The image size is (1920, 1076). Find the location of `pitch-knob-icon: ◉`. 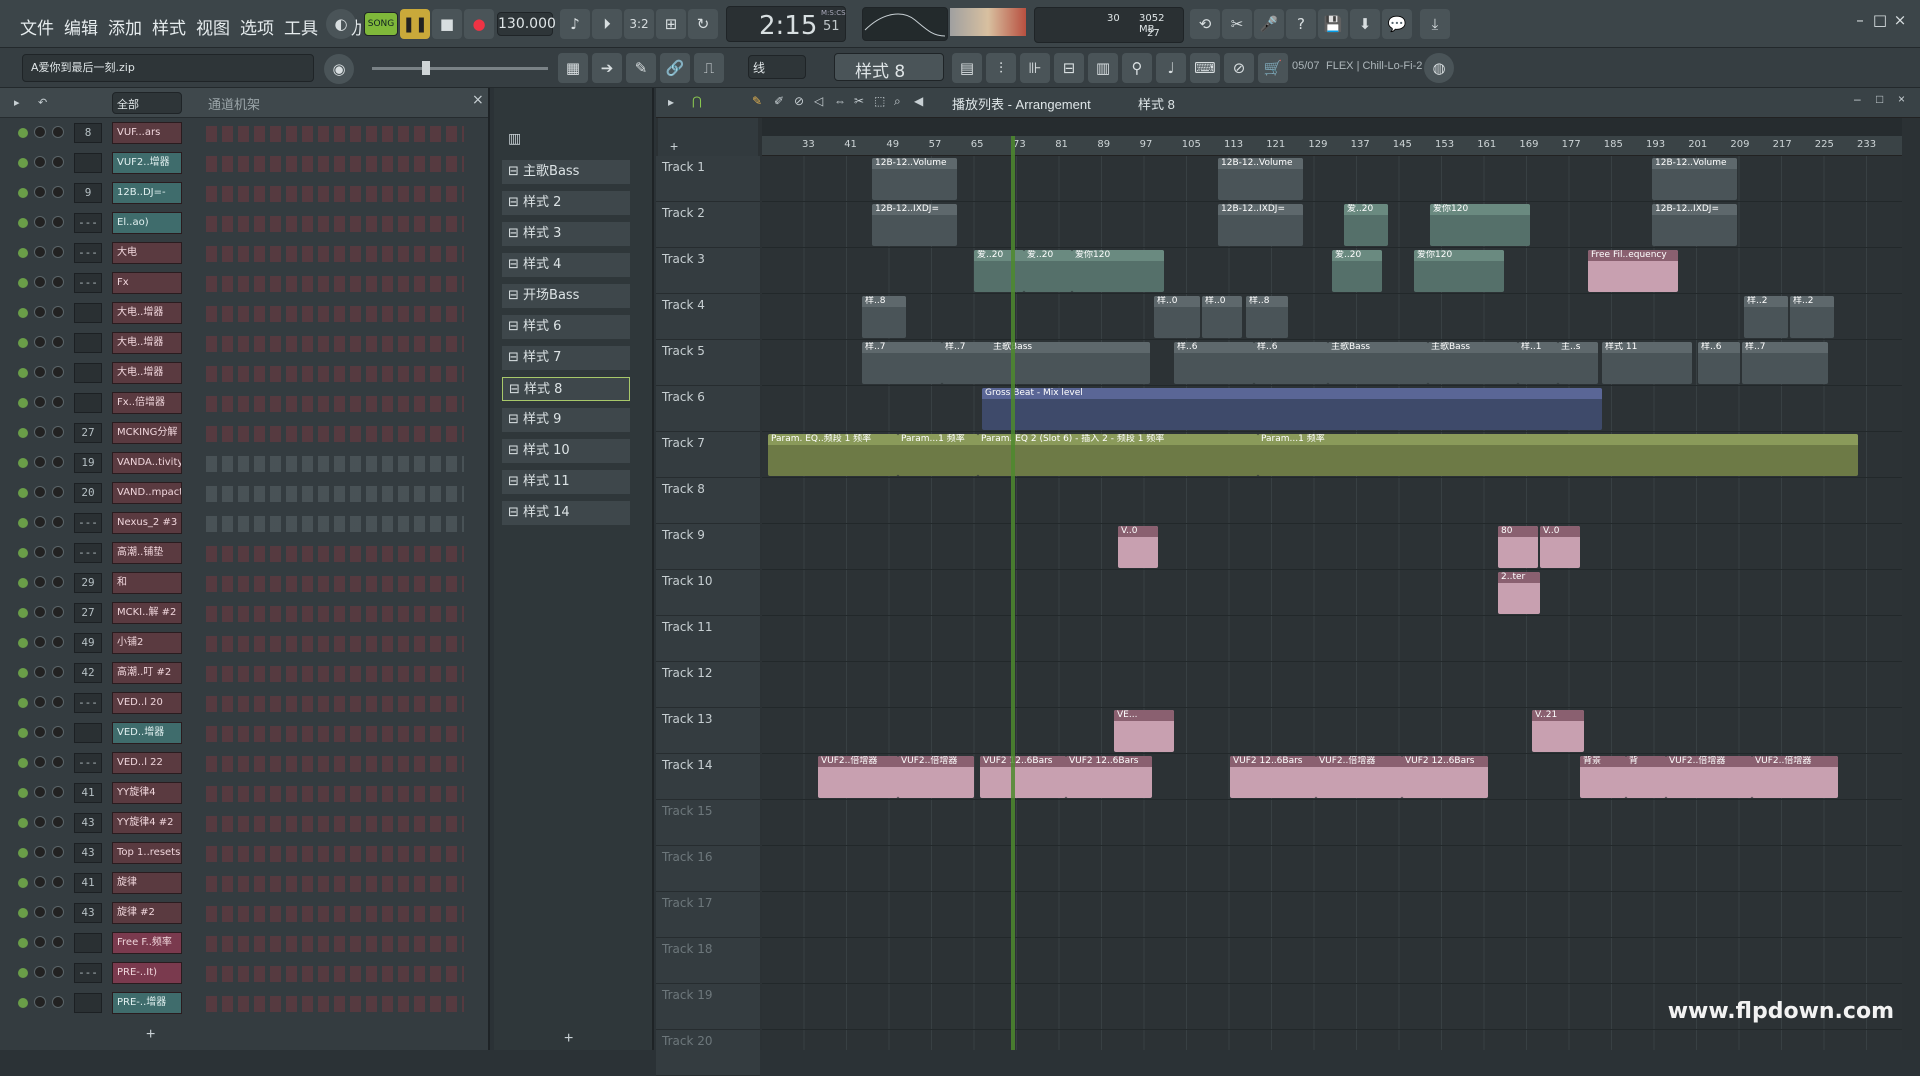

pitch-knob-icon: ◉ is located at coordinates (339, 69).